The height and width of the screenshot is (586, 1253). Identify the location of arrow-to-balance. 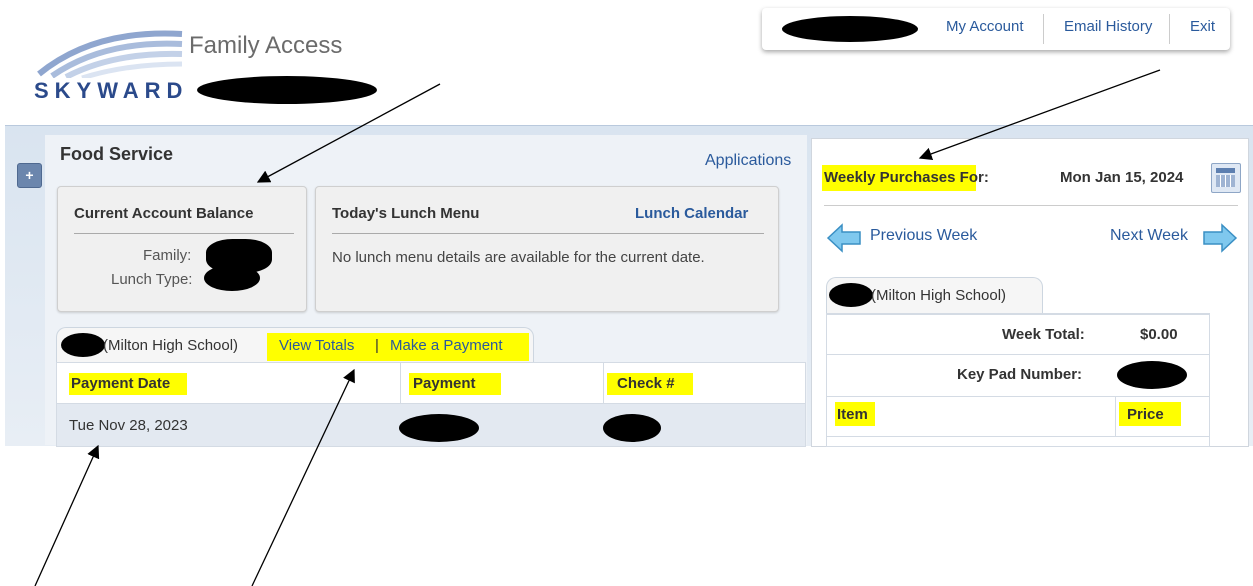
(348, 133).